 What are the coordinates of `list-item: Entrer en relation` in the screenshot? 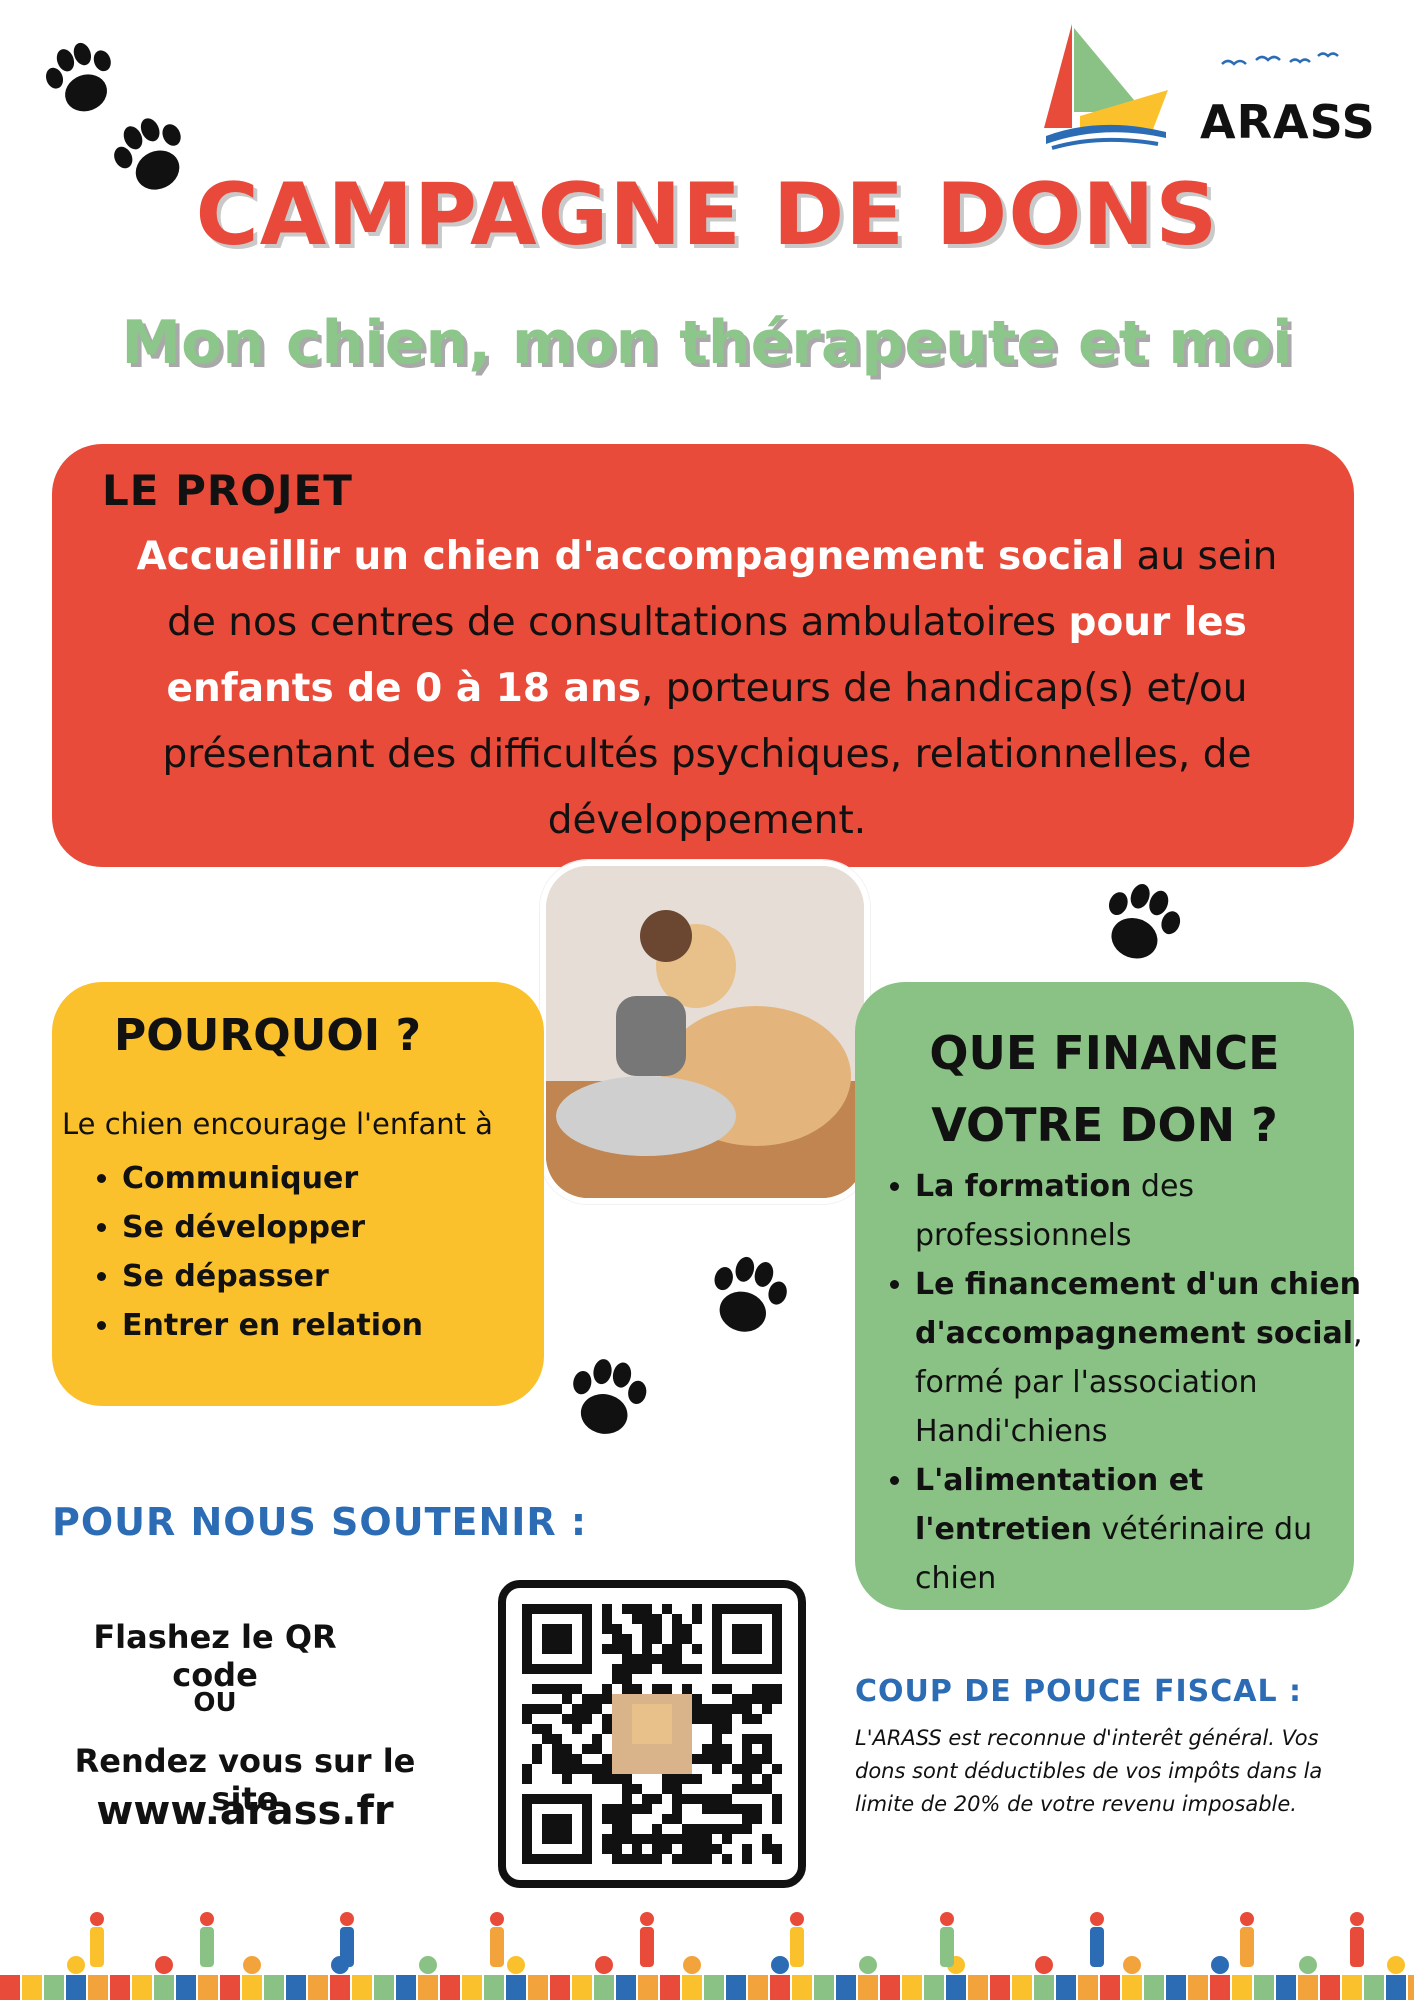 It's located at (272, 1325).